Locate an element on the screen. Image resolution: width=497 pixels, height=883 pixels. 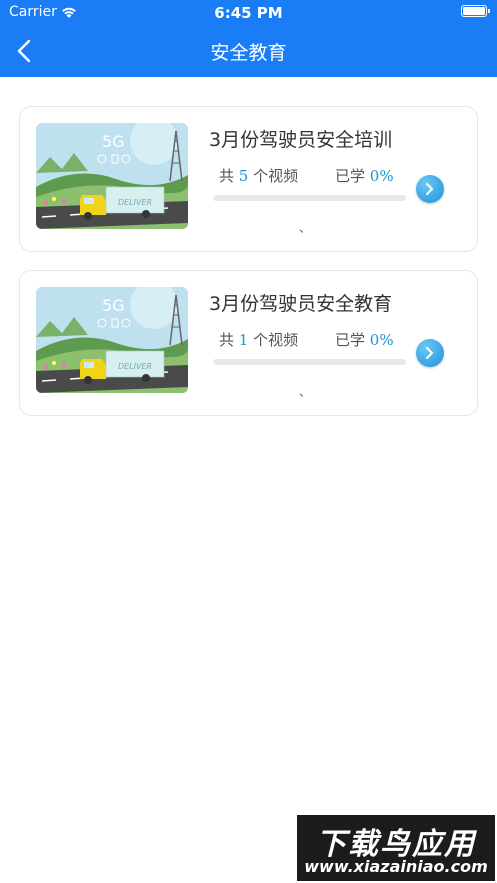
course-title: 3月份驾驶员安全培训 is located at coordinates (301, 140).